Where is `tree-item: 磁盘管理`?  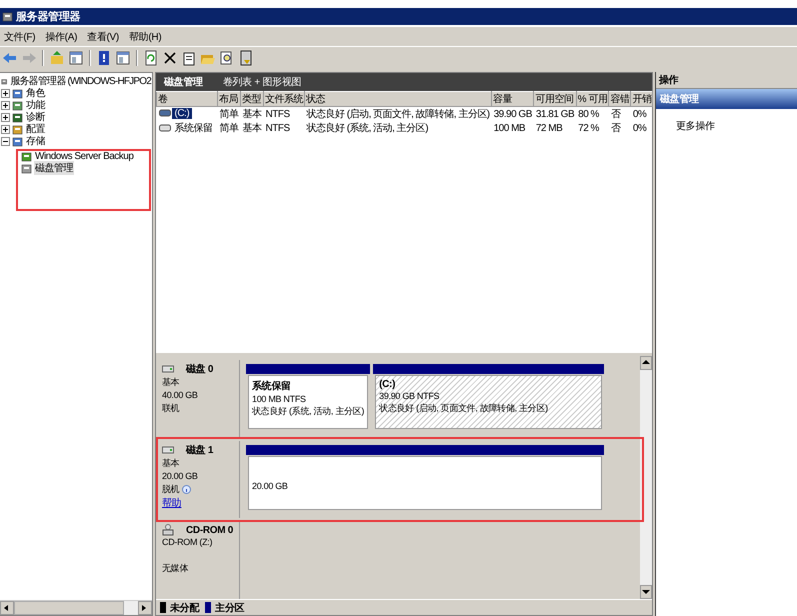 tree-item: 磁盘管理 is located at coordinates (54, 168).